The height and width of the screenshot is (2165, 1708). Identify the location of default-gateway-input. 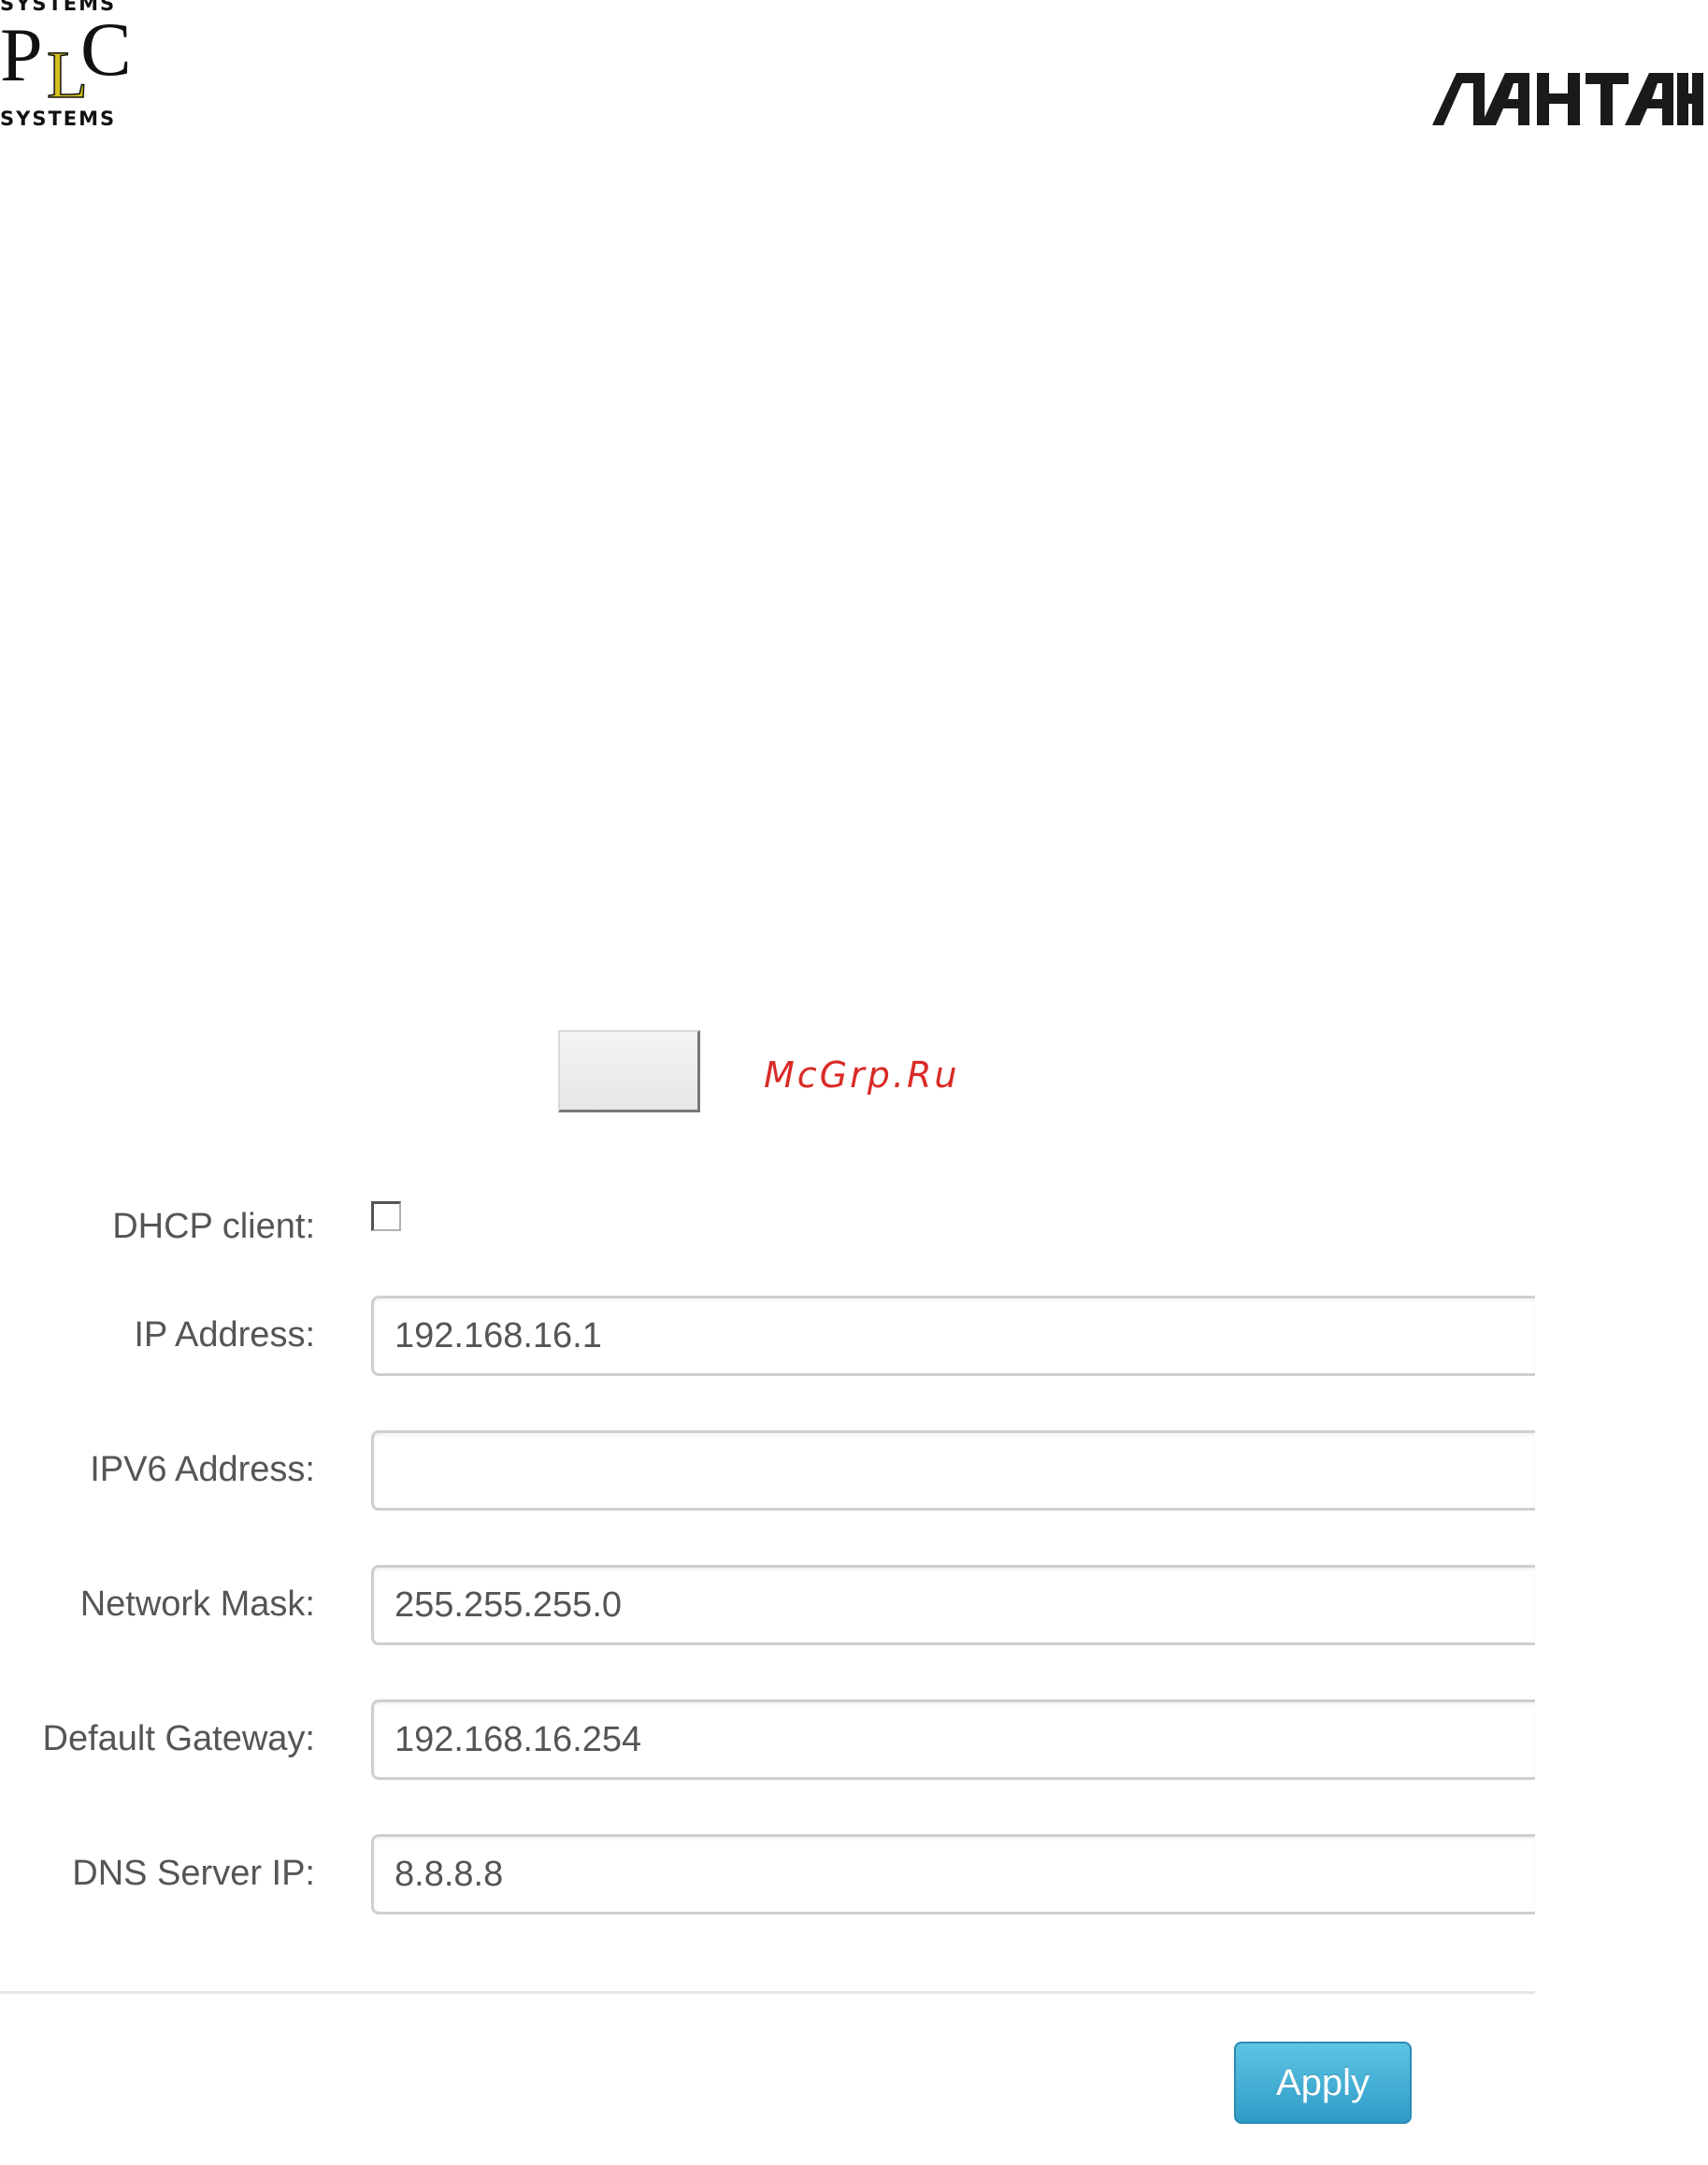
(953, 1739).